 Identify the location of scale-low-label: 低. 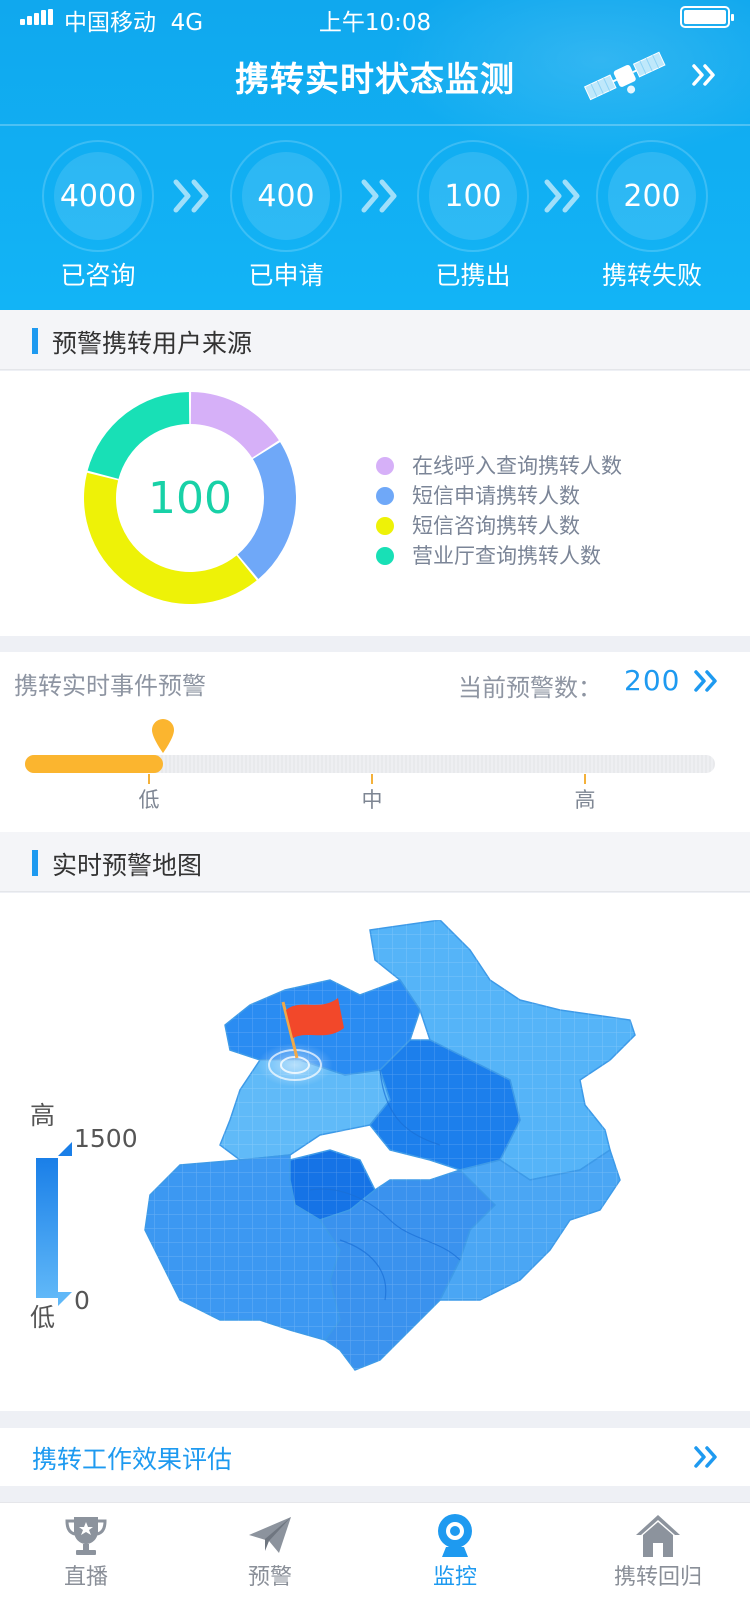
(43, 1317).